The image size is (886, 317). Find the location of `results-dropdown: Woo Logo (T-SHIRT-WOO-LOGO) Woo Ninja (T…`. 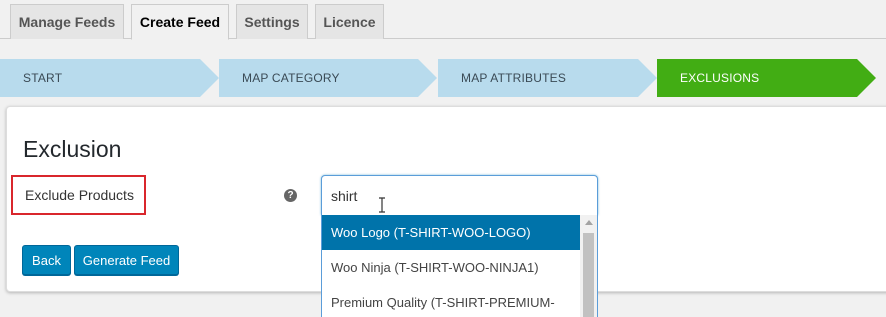

results-dropdown: Woo Logo (T-SHIRT-WOO-LOGO) Woo Ninja (T… is located at coordinates (459, 266).